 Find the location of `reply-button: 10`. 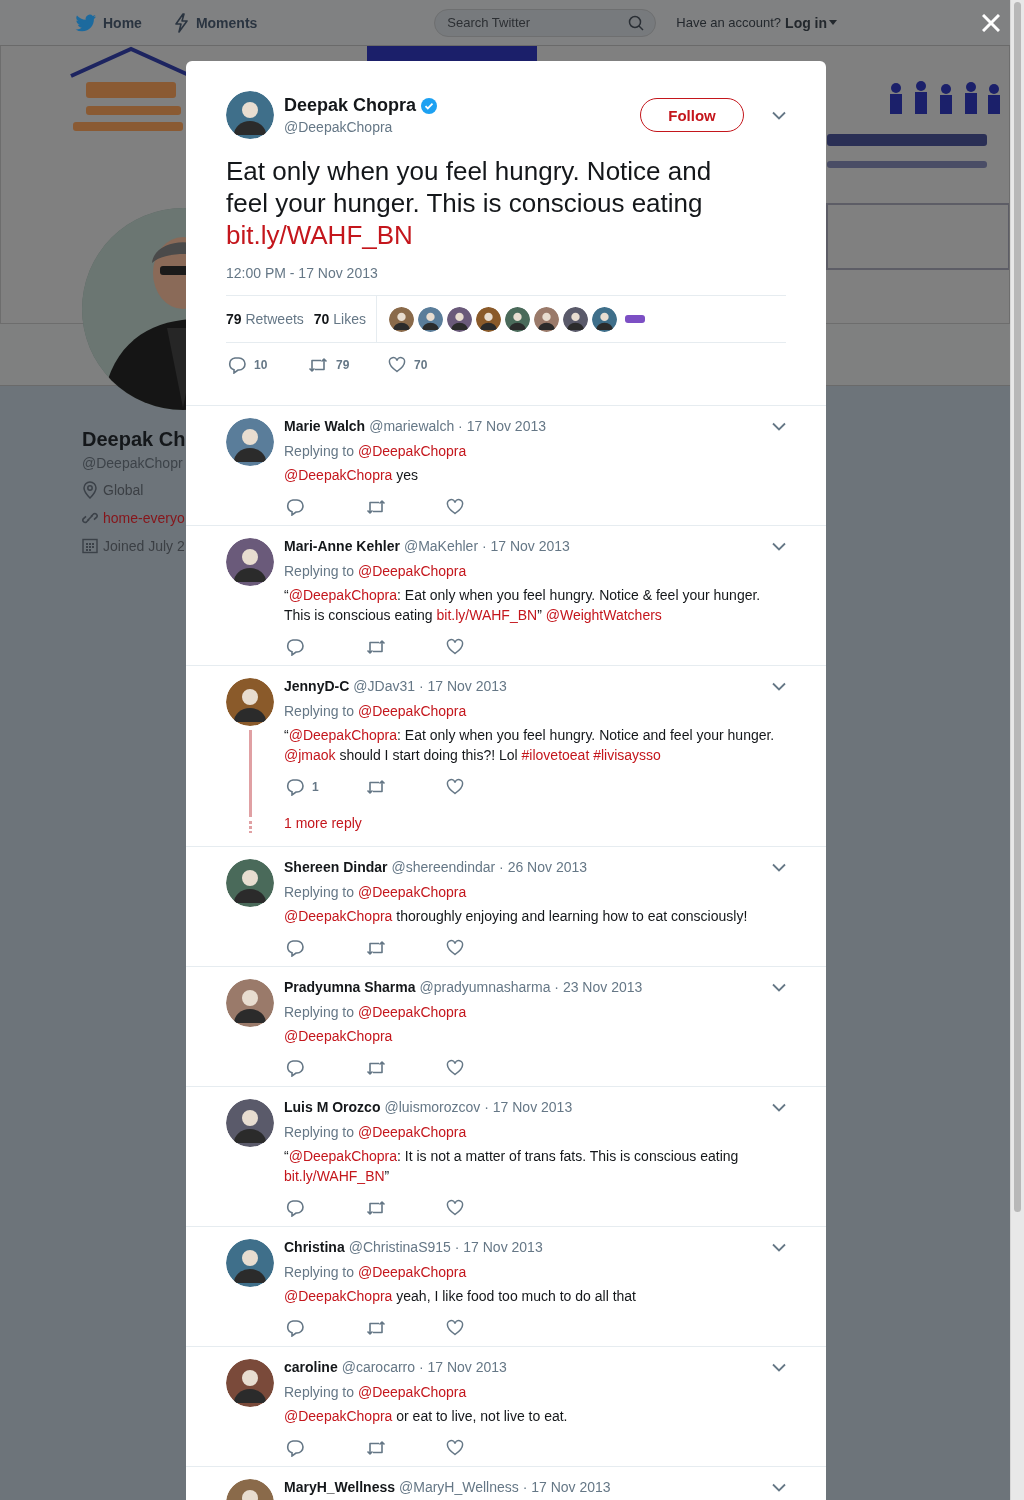

reply-button: 10 is located at coordinates (266, 365).